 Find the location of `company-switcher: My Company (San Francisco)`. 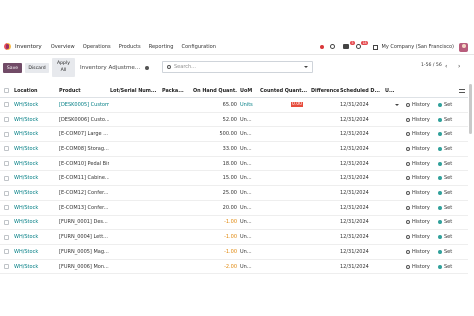

company-switcher: My Company (San Francisco) is located at coordinates (418, 47).